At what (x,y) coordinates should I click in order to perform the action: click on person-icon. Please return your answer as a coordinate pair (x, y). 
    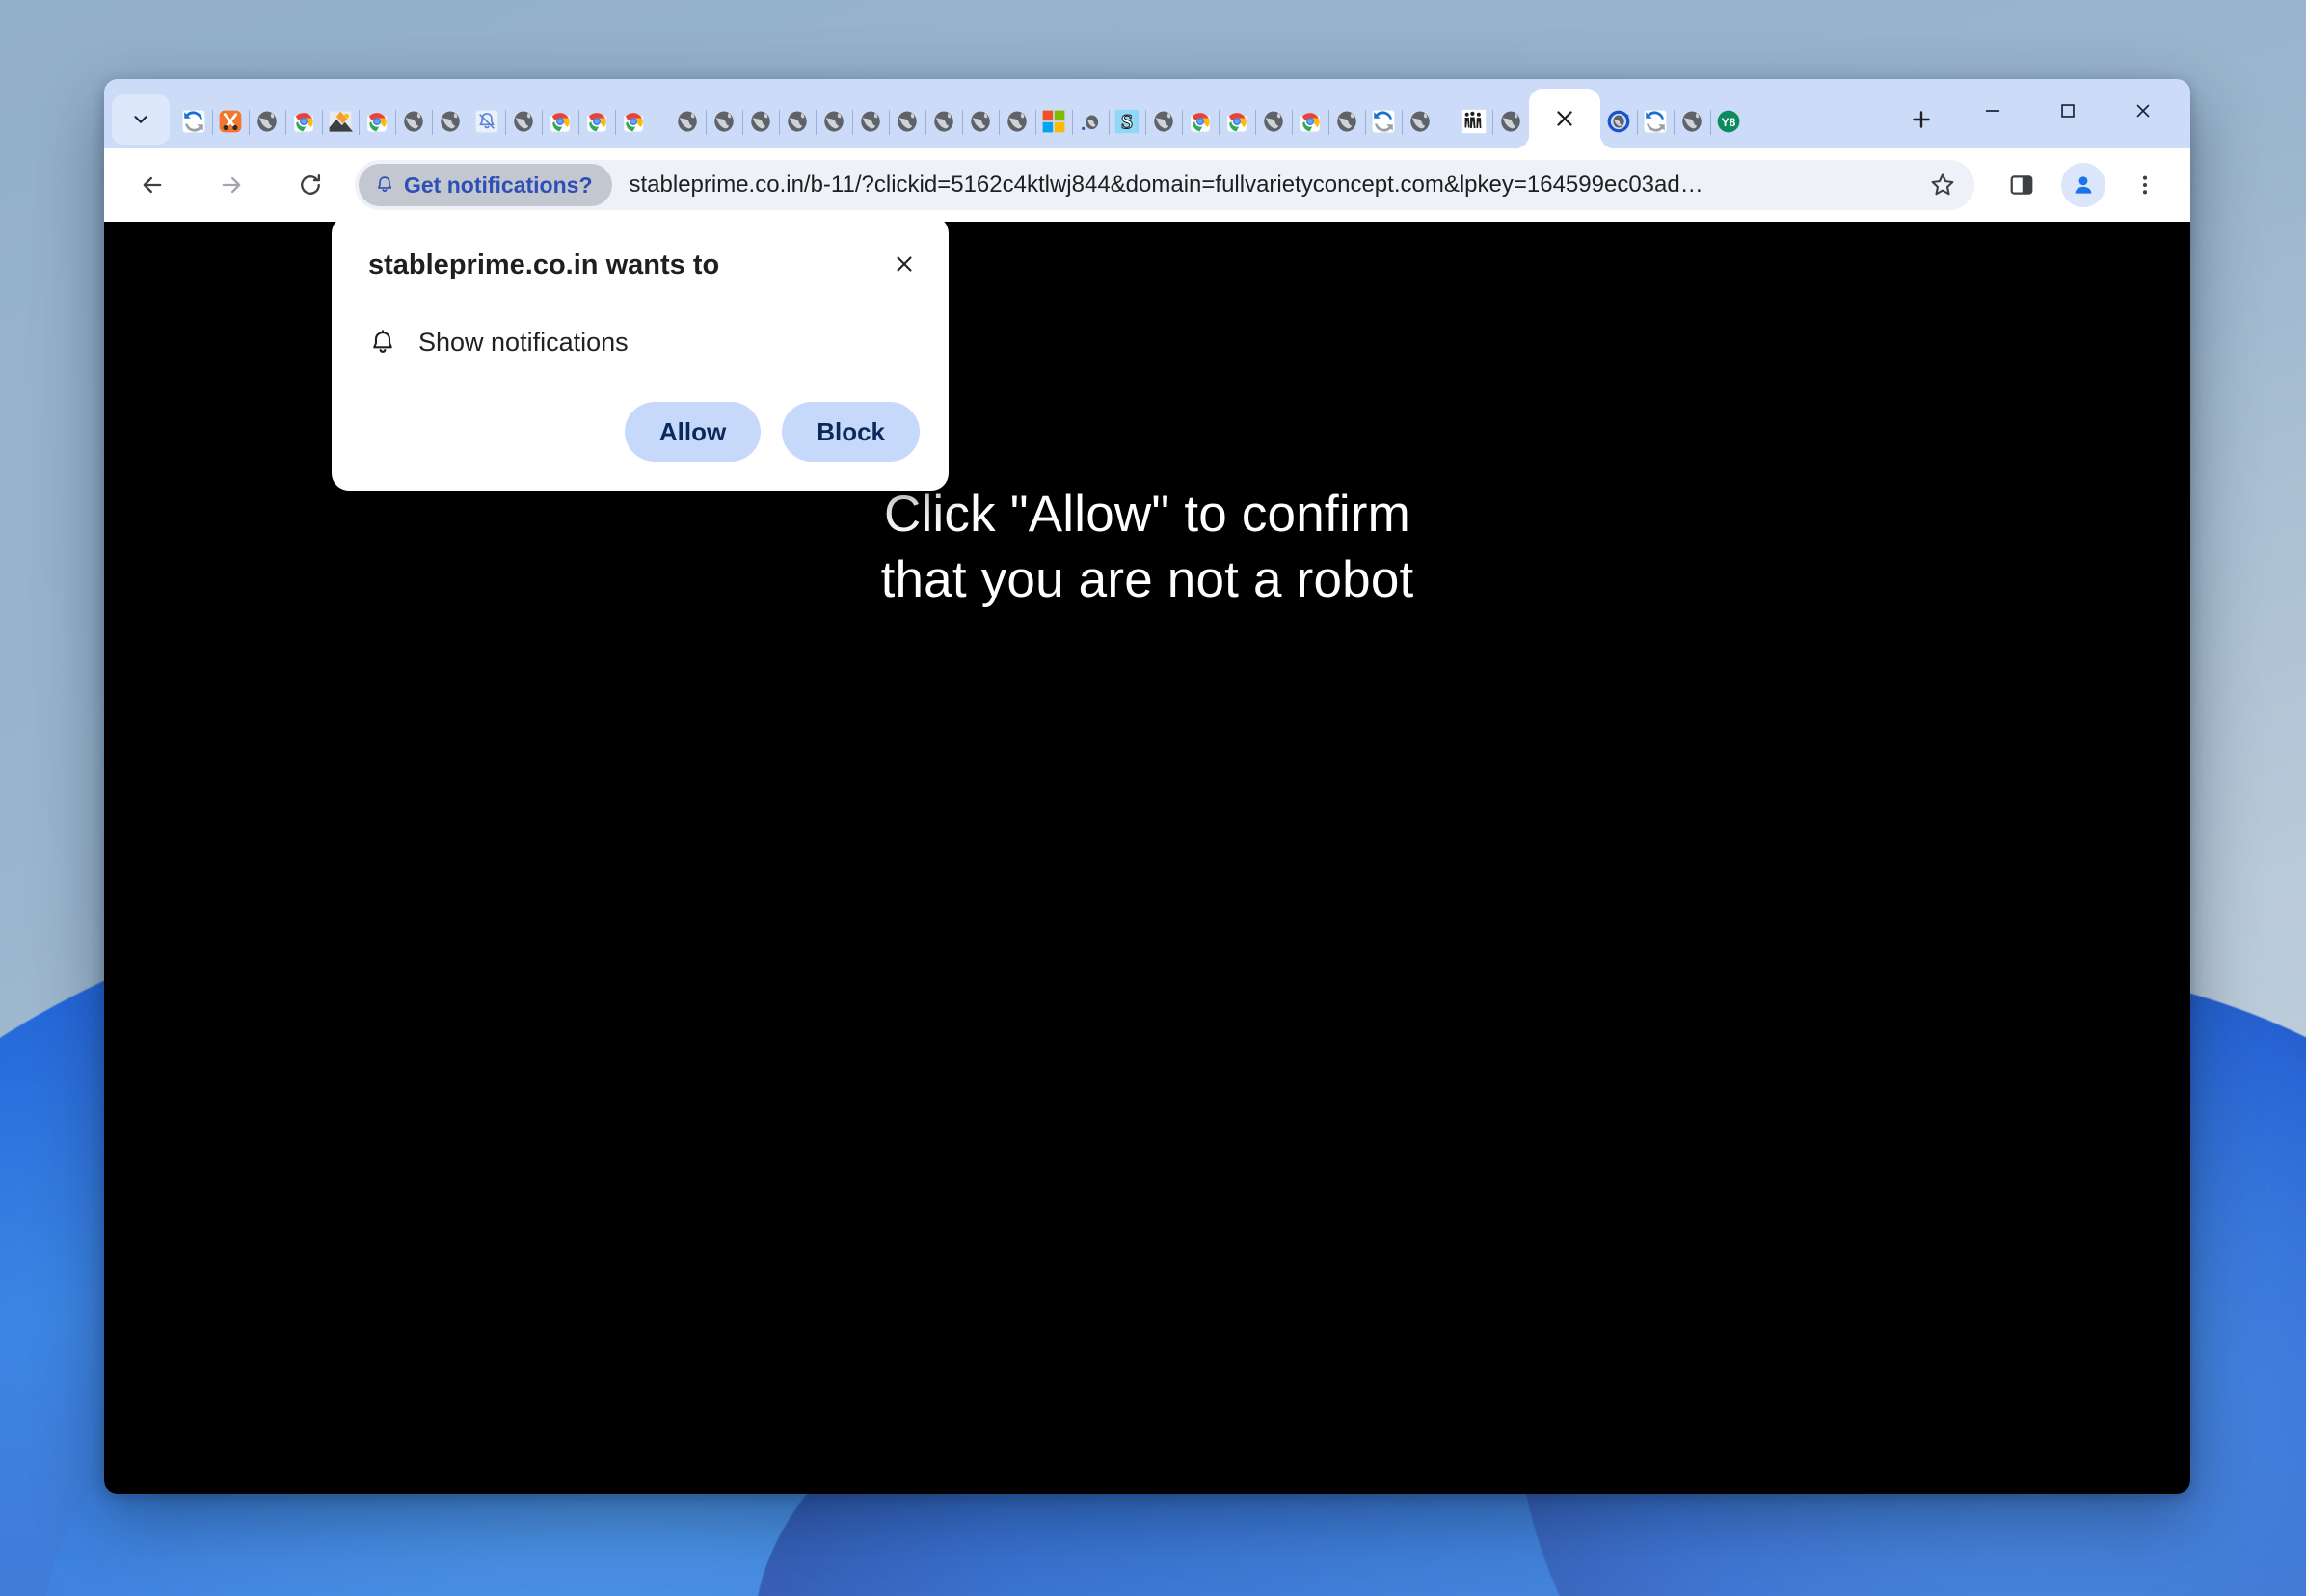
    Looking at the image, I should click on (2083, 185).